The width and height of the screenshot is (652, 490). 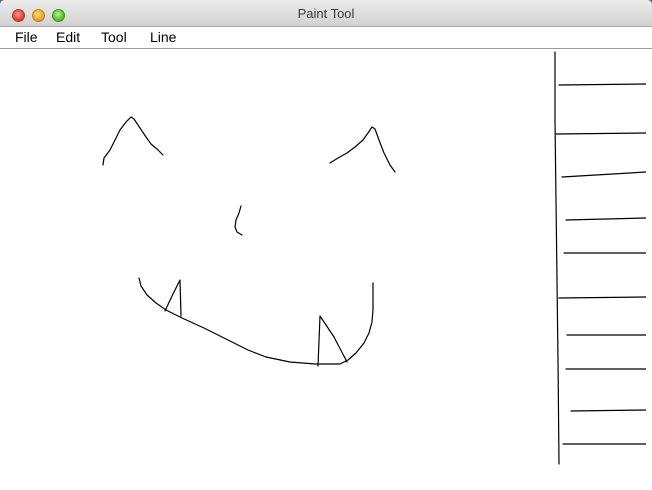 What do you see at coordinates (114, 37) in the screenshot?
I see `menu-tool: Tool` at bounding box center [114, 37].